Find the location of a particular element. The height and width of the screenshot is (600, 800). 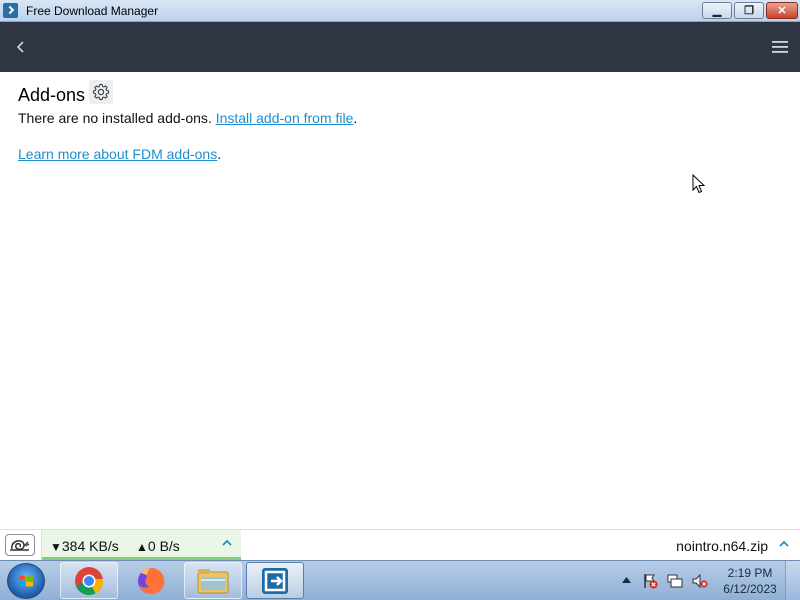

taskbar-chrome-button is located at coordinates (89, 580).